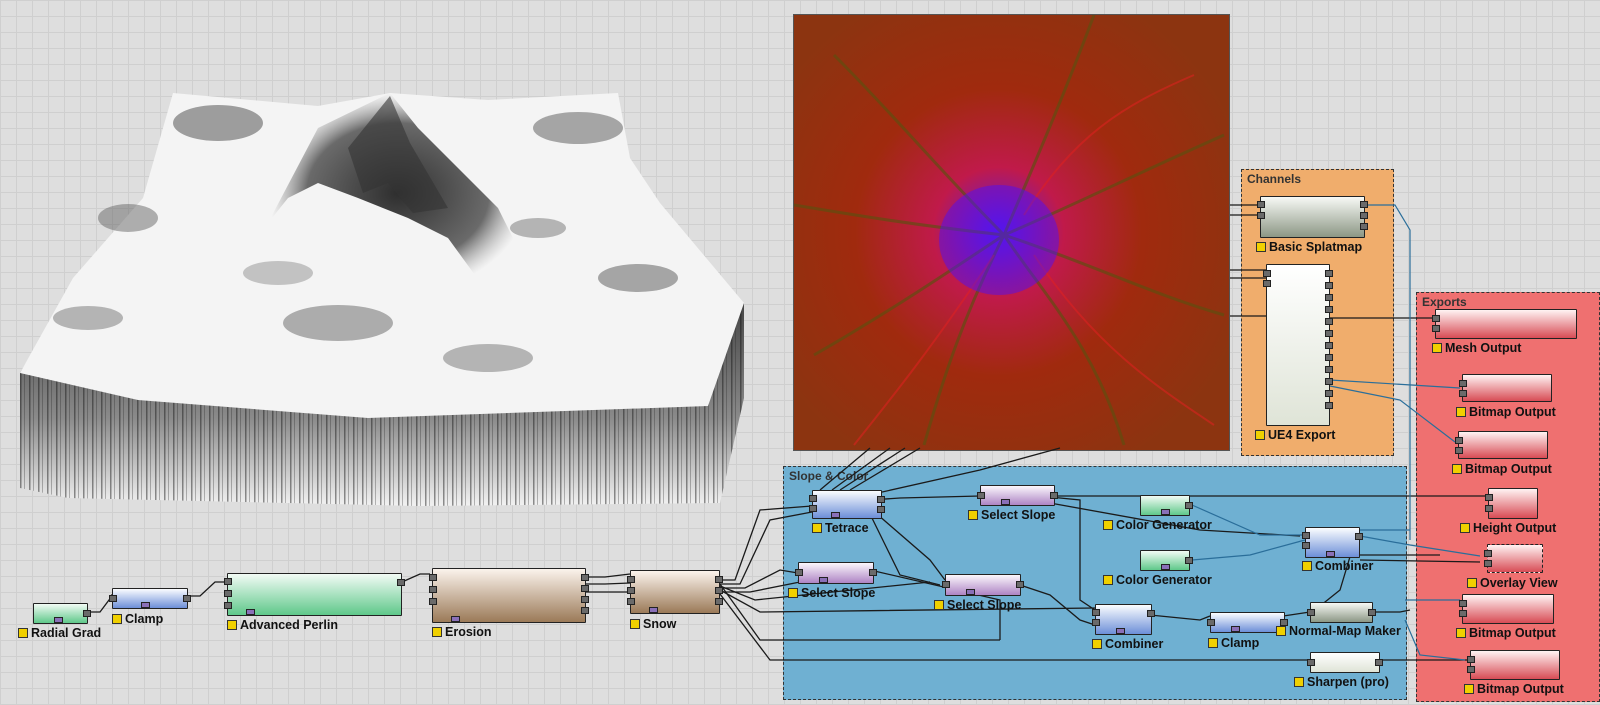 Image resolution: width=1600 pixels, height=705 pixels. What do you see at coordinates (62, 613) in the screenshot?
I see `node-radial-grad` at bounding box center [62, 613].